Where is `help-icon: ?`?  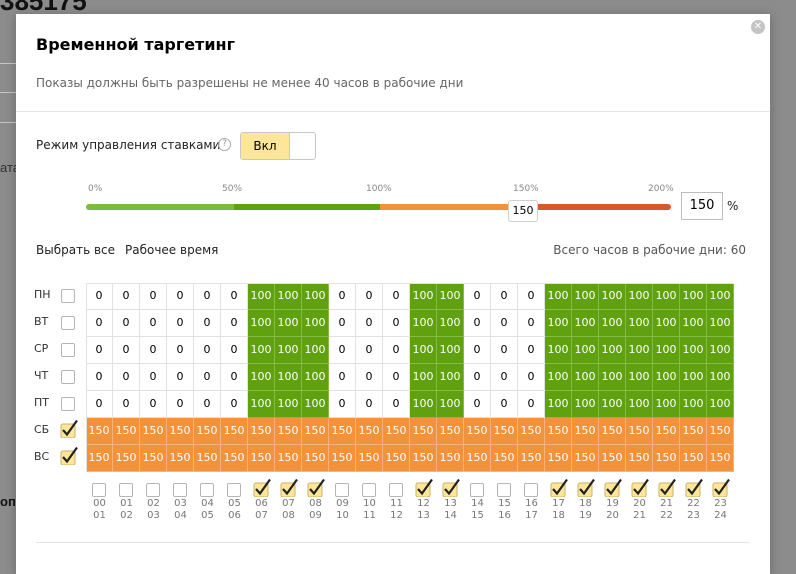
help-icon: ? is located at coordinates (224, 144).